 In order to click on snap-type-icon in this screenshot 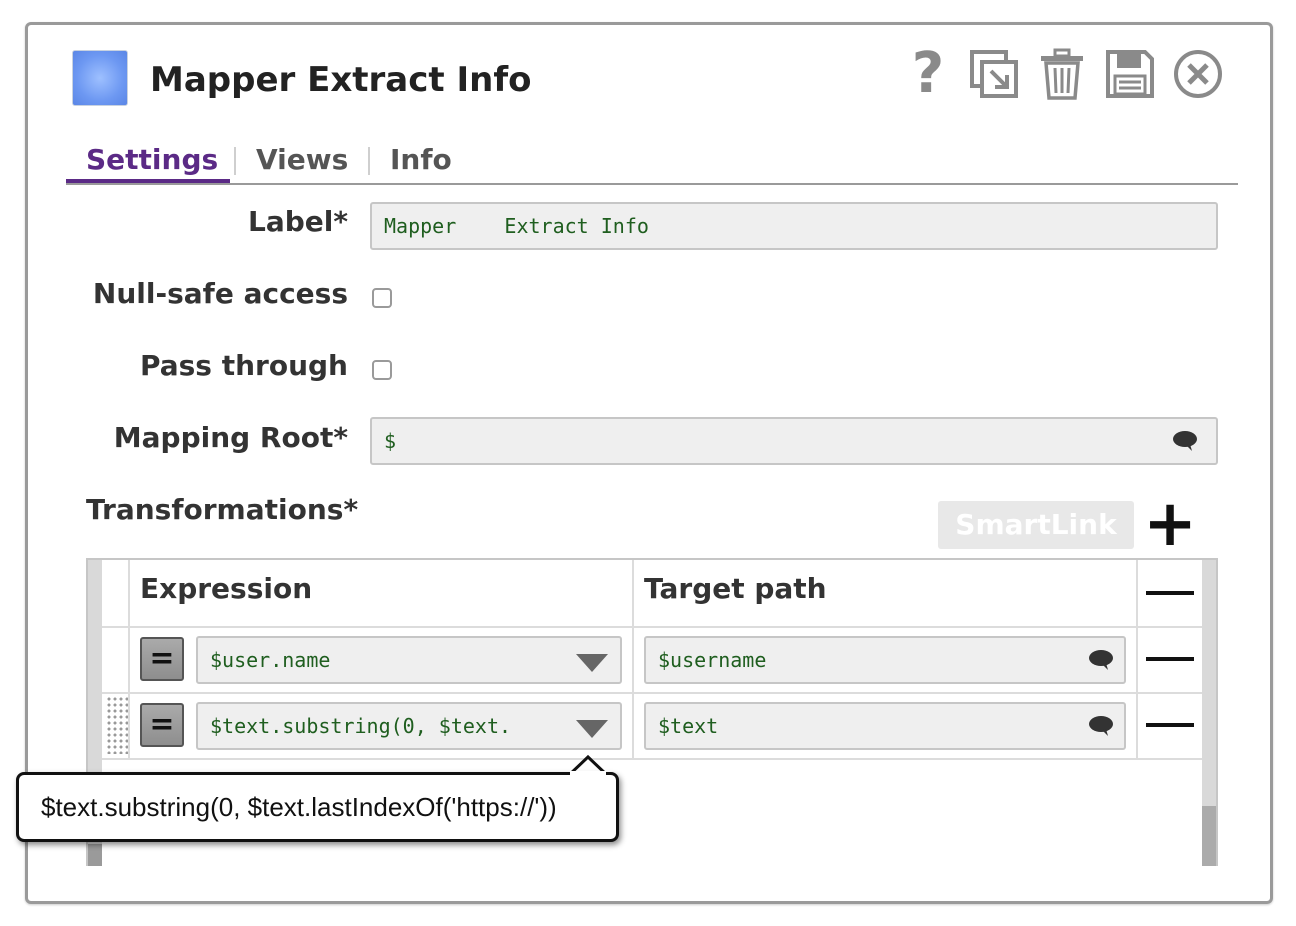, I will do `click(100, 78)`.